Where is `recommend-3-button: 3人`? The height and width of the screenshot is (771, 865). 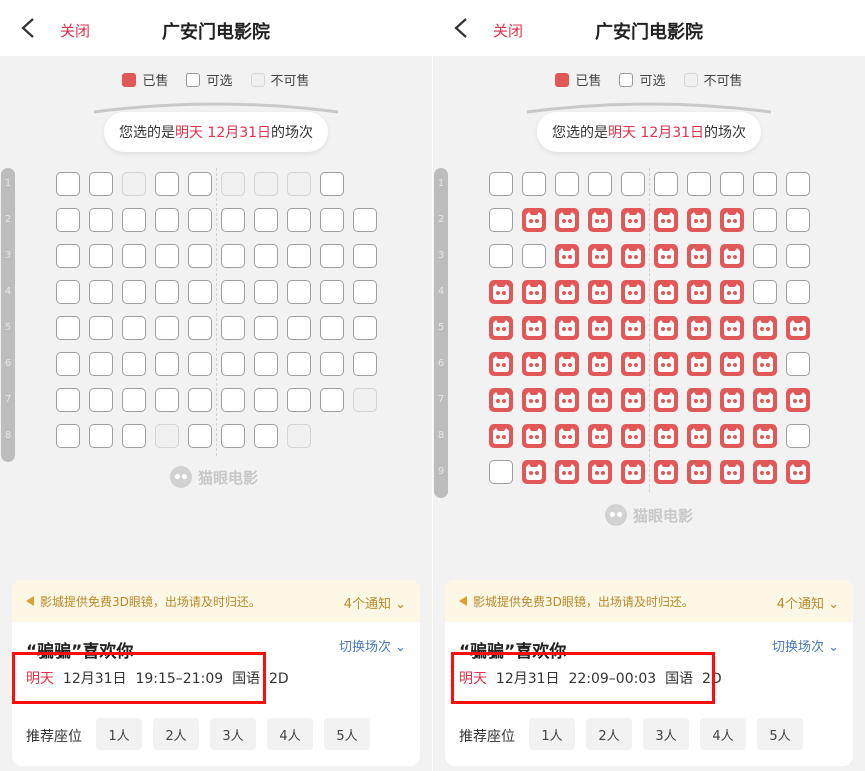 recommend-3-button: 3人 is located at coordinates (666, 734).